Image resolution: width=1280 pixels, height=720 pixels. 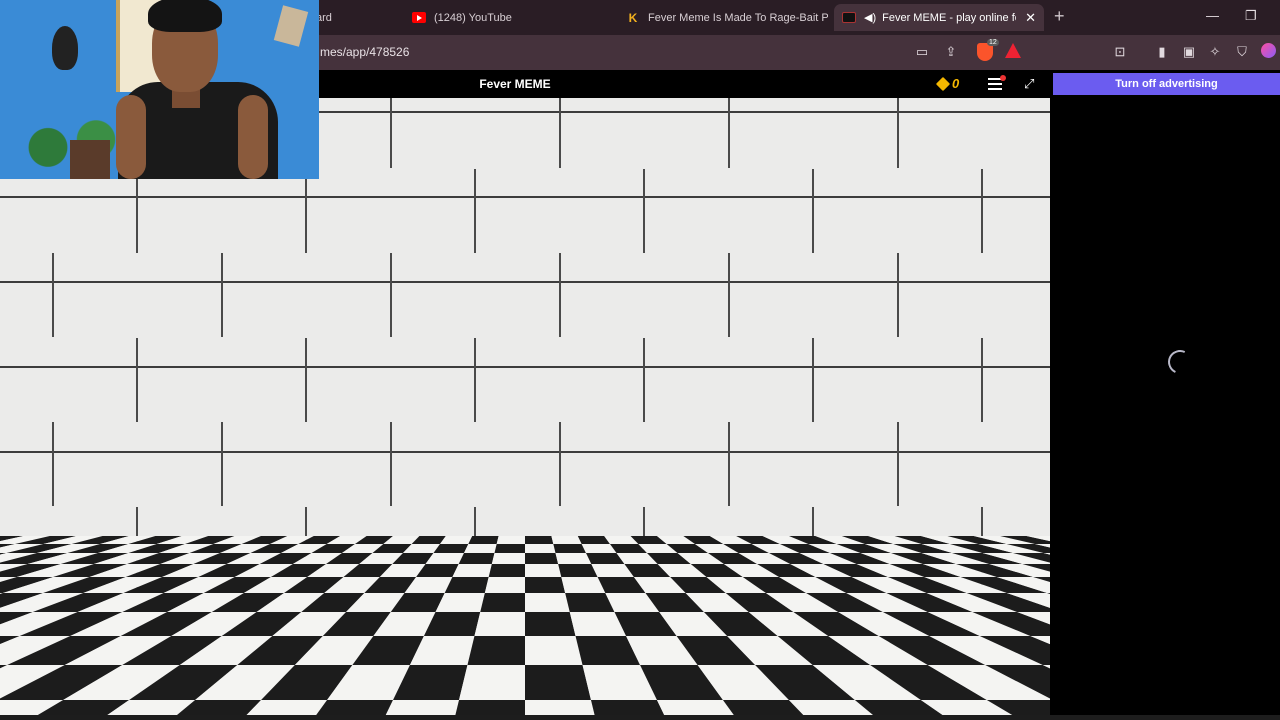 I want to click on leo-ai-icon: ✧, so click(x=1215, y=52).